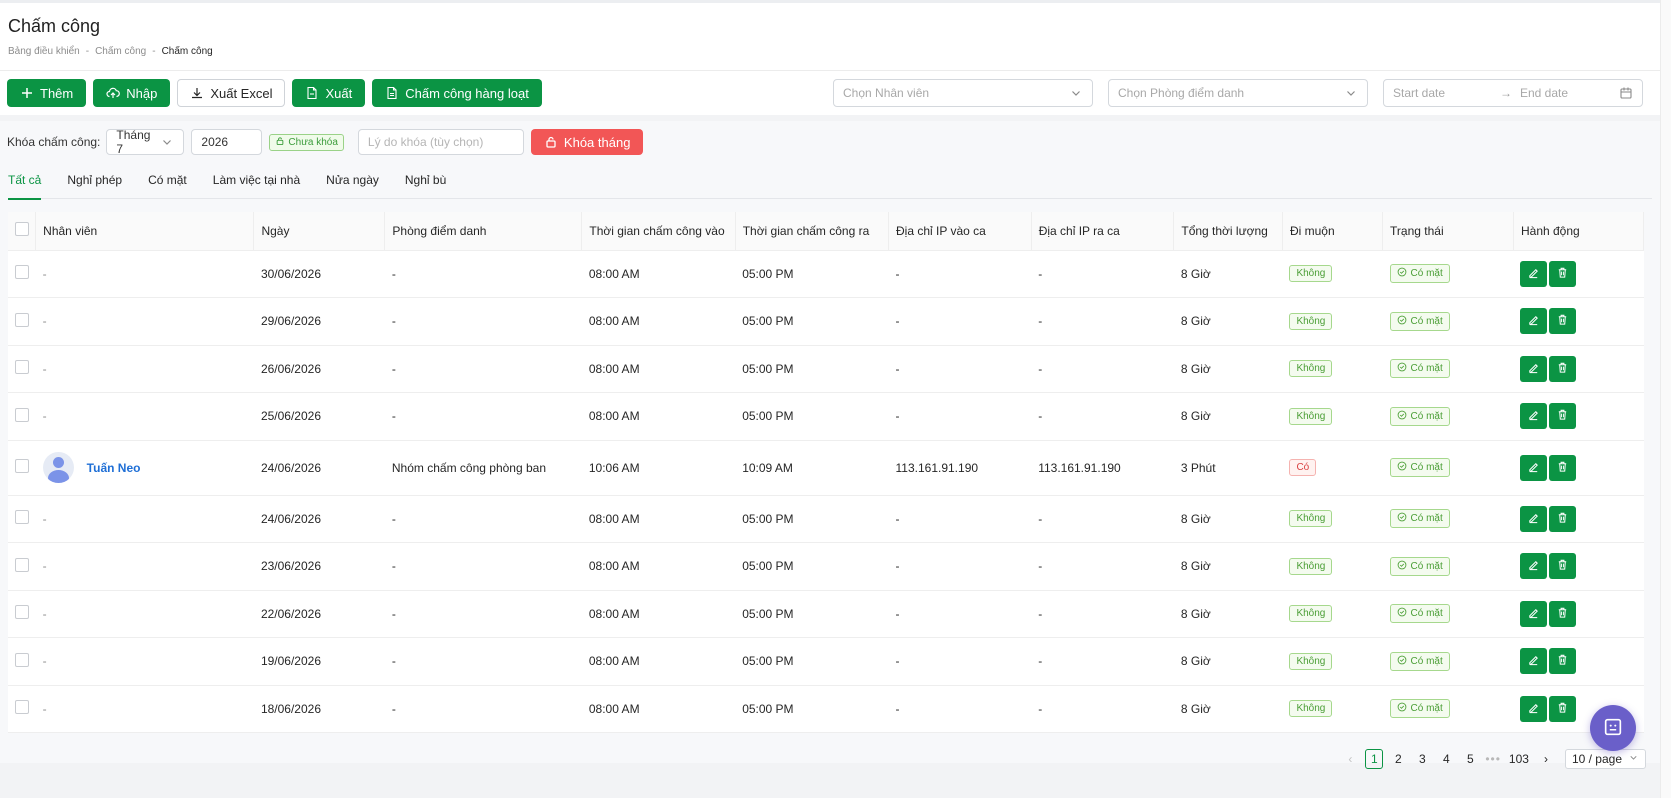 Image resolution: width=1671 pixels, height=798 pixels. I want to click on month-select: Tháng 7, so click(145, 142).